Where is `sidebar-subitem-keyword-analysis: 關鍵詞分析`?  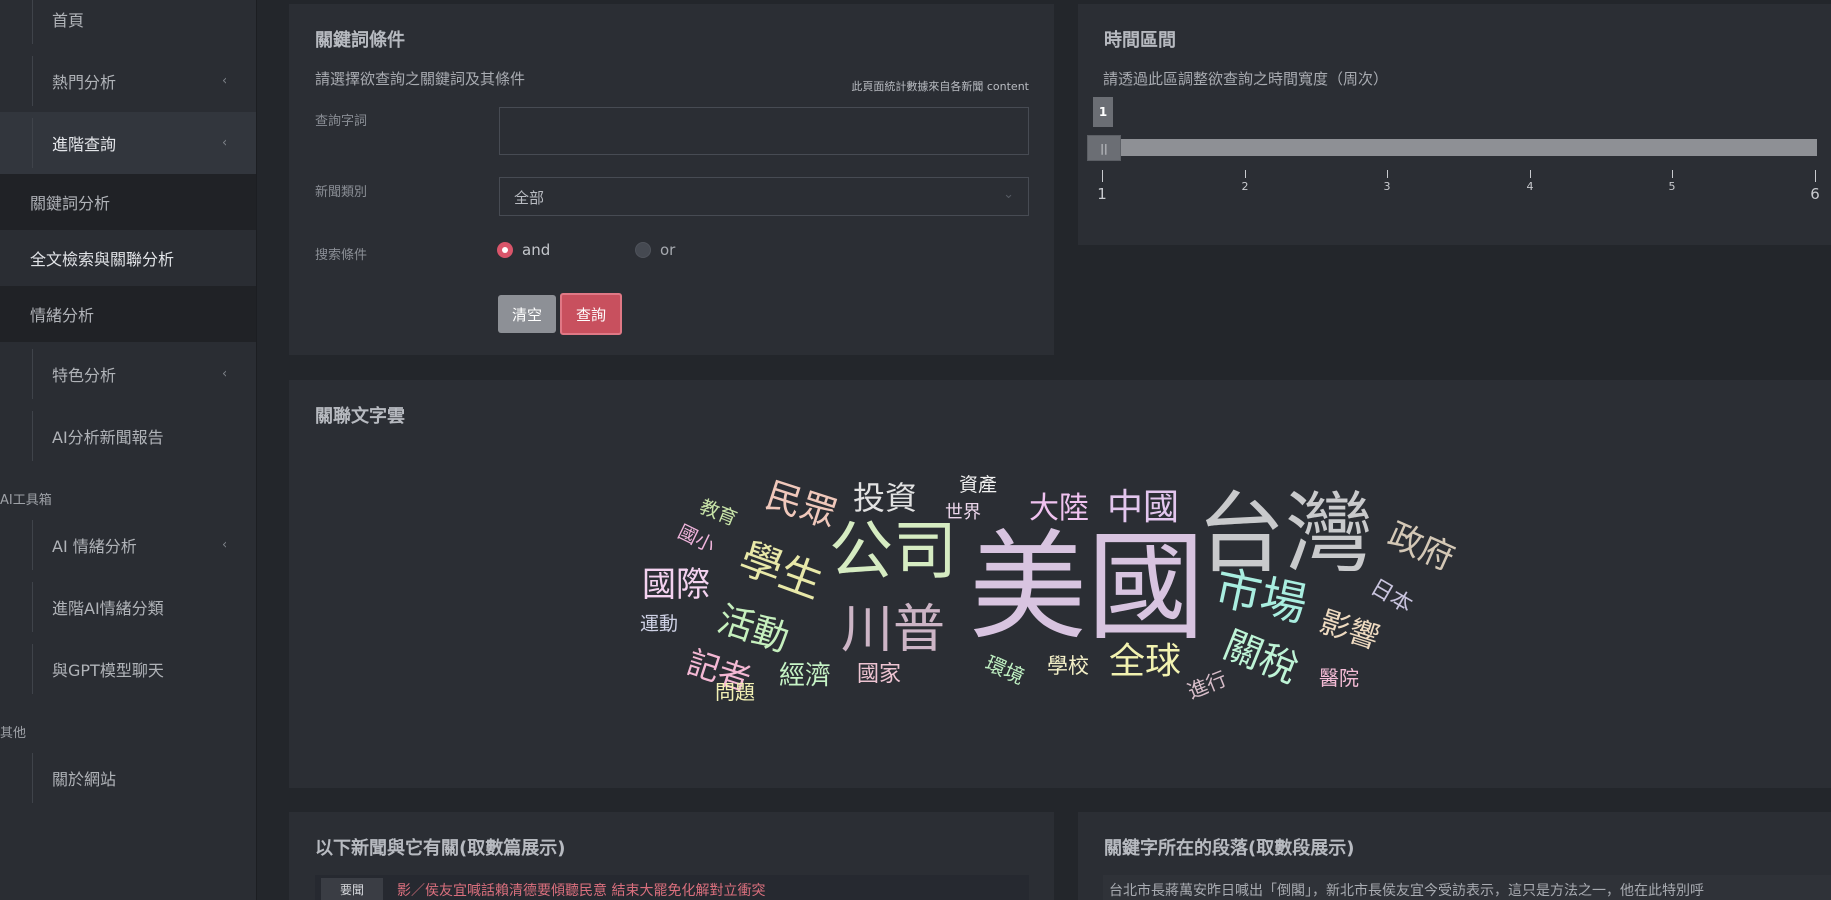 sidebar-subitem-keyword-analysis: 關鍵詞分析 is located at coordinates (128, 202).